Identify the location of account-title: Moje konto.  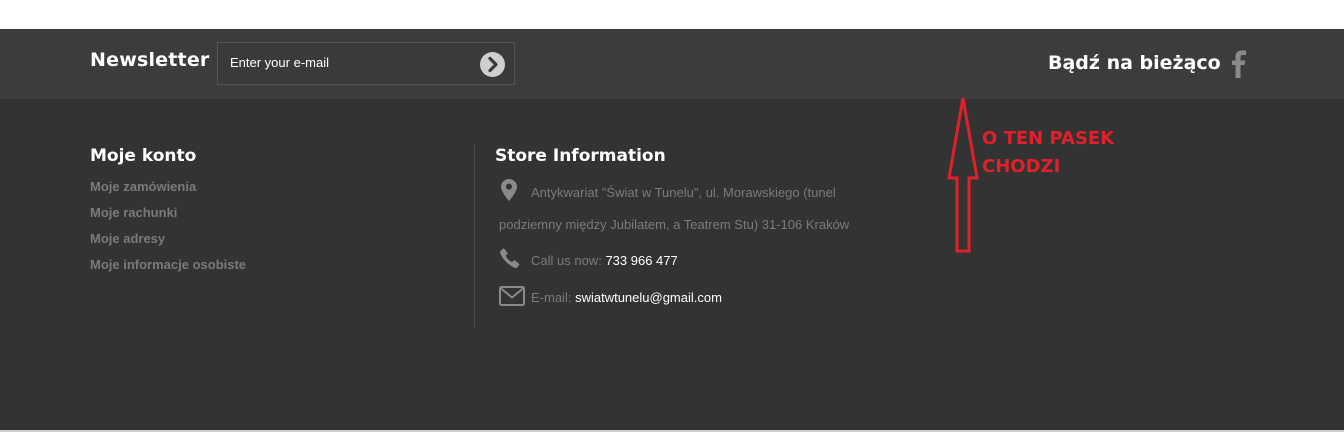
(143, 156).